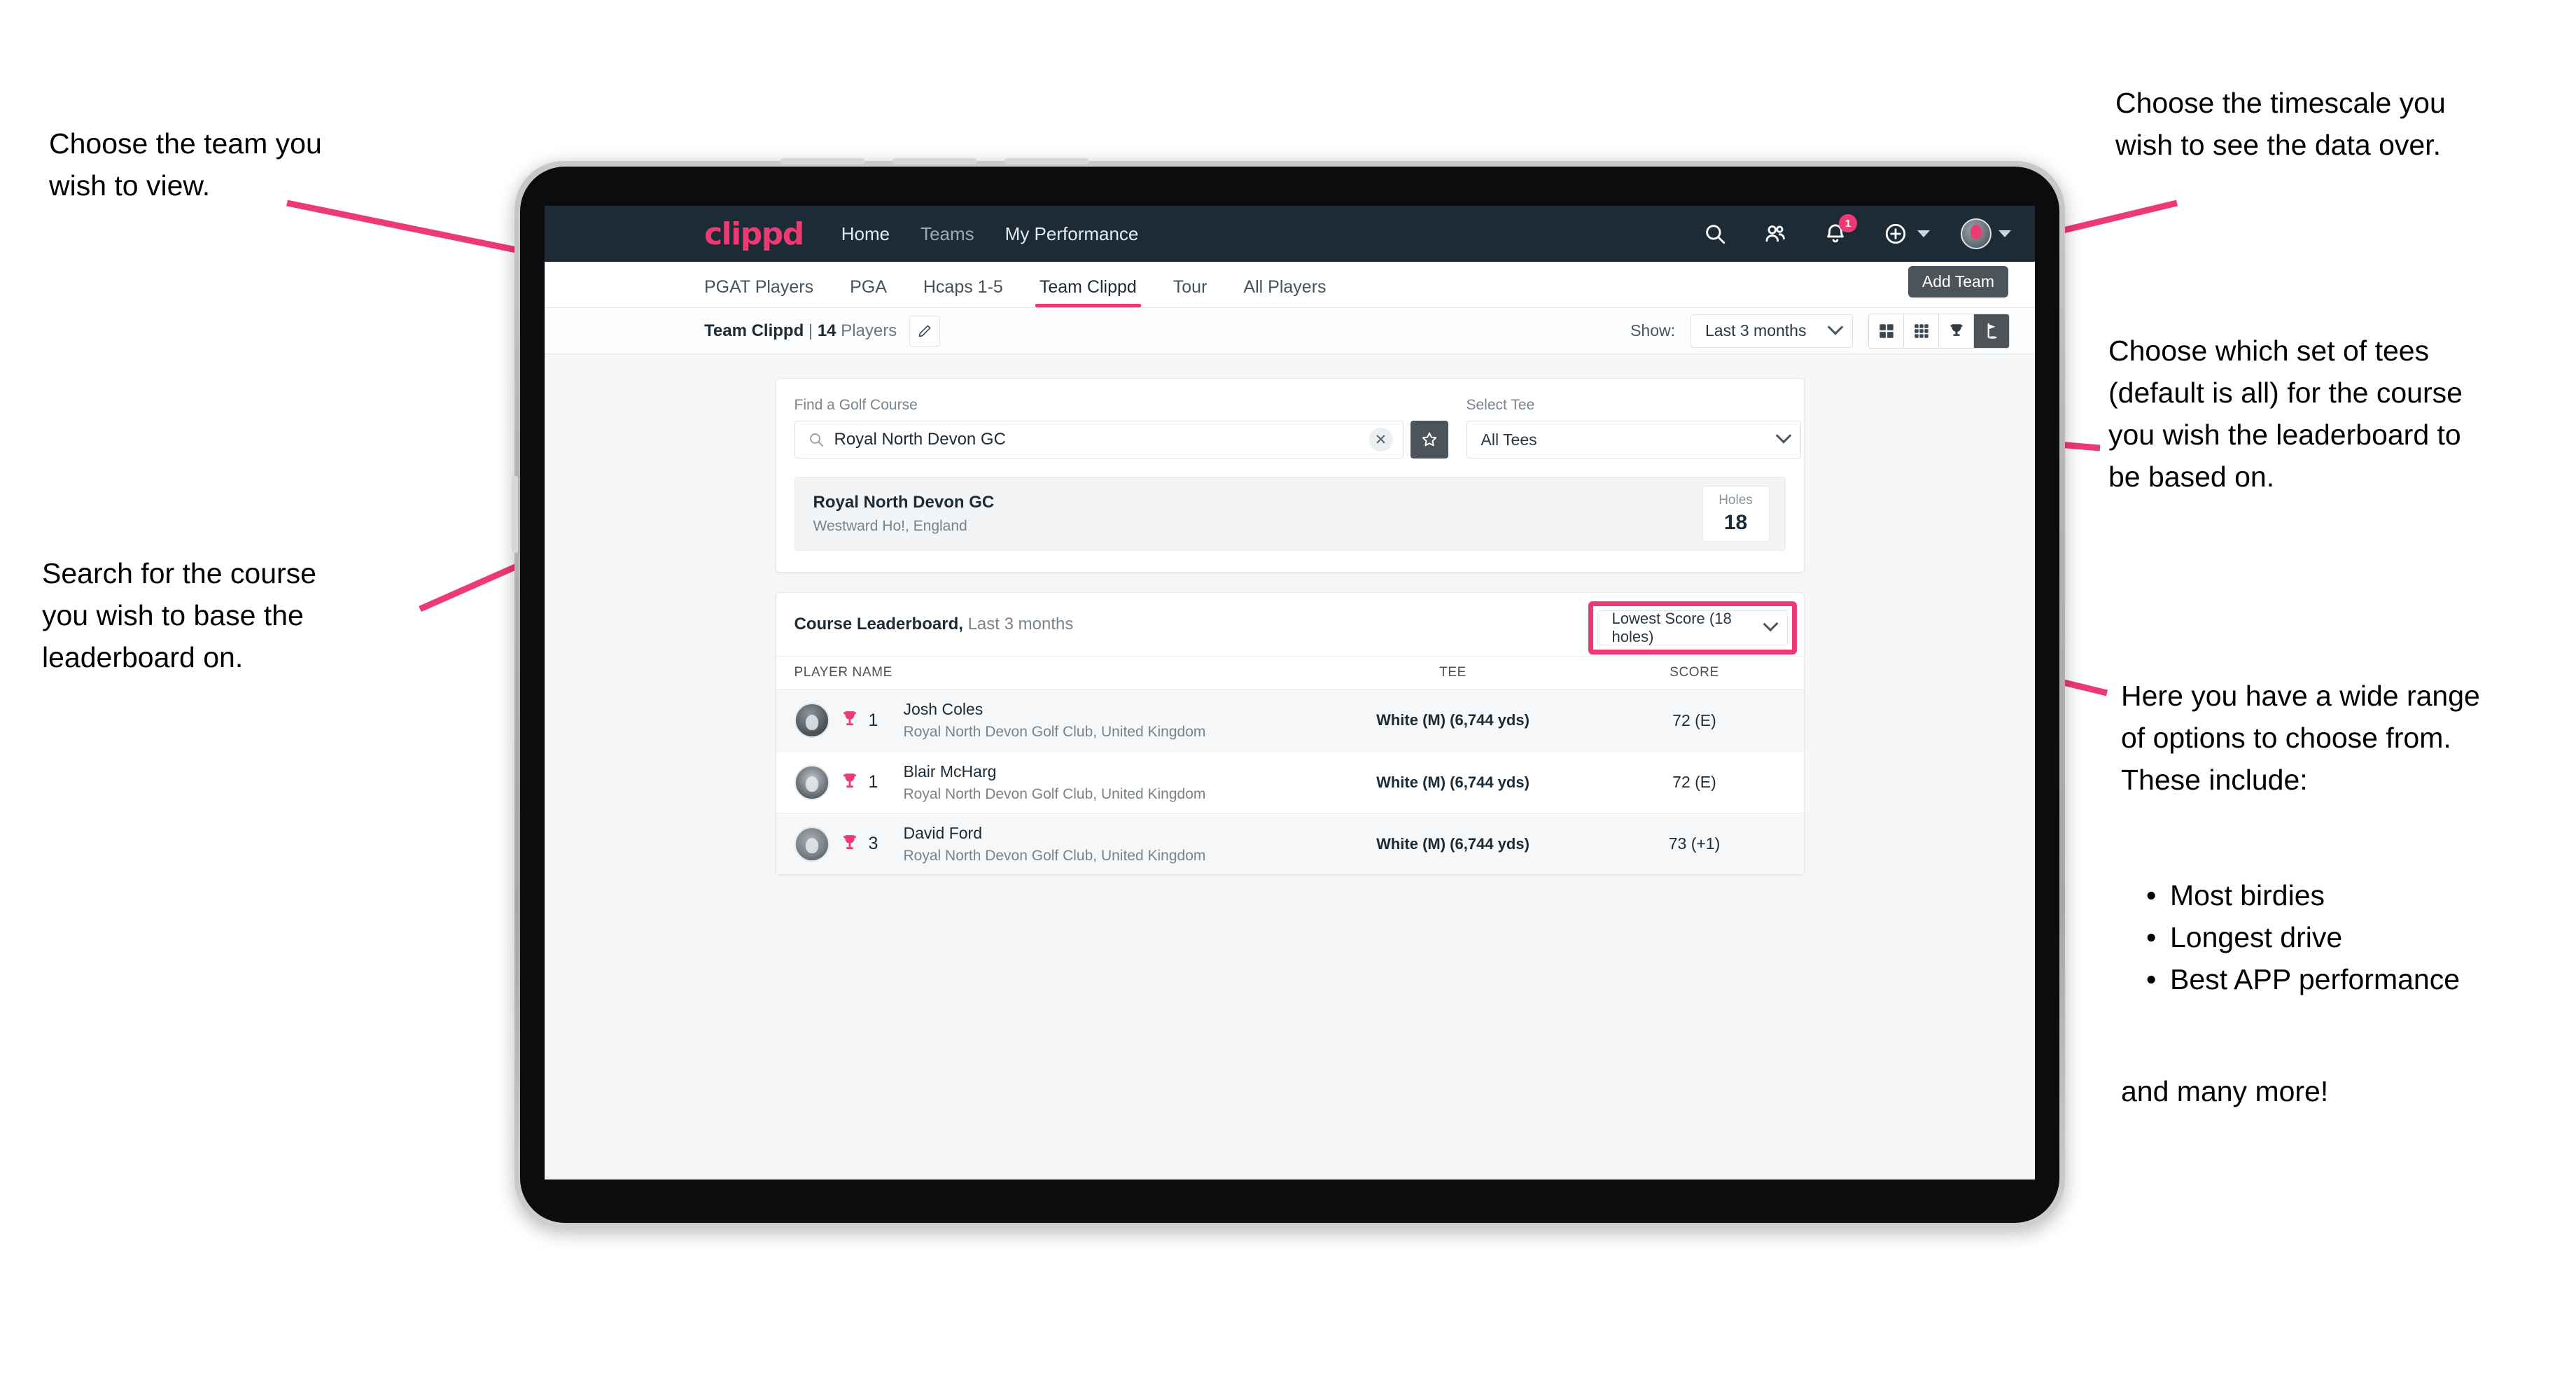  I want to click on timescale-value: Last 3 months, so click(1756, 330).